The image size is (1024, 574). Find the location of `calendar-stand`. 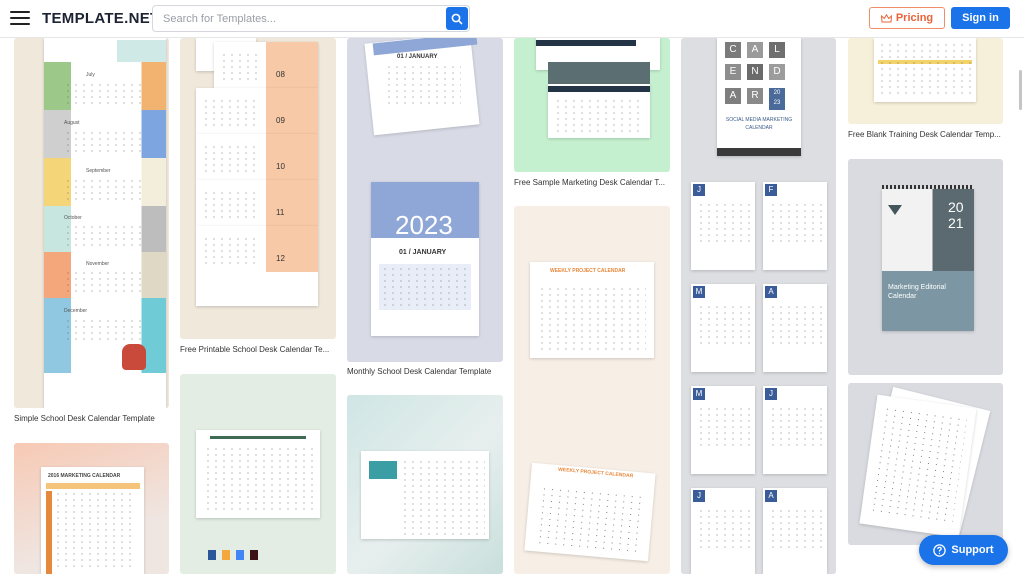

calendar-stand is located at coordinates (759, 152).